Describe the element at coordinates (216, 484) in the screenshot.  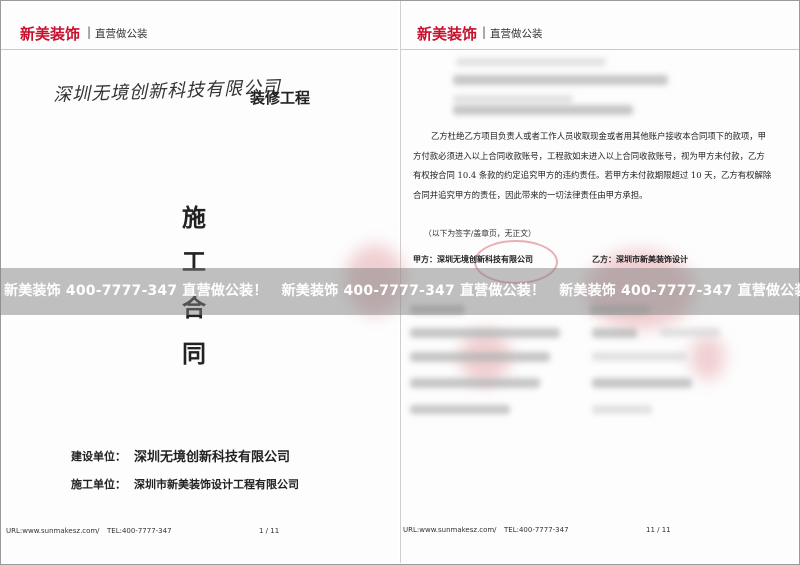
I see `party-b-name: 深圳市新美装饰设计工程有限公司` at that location.